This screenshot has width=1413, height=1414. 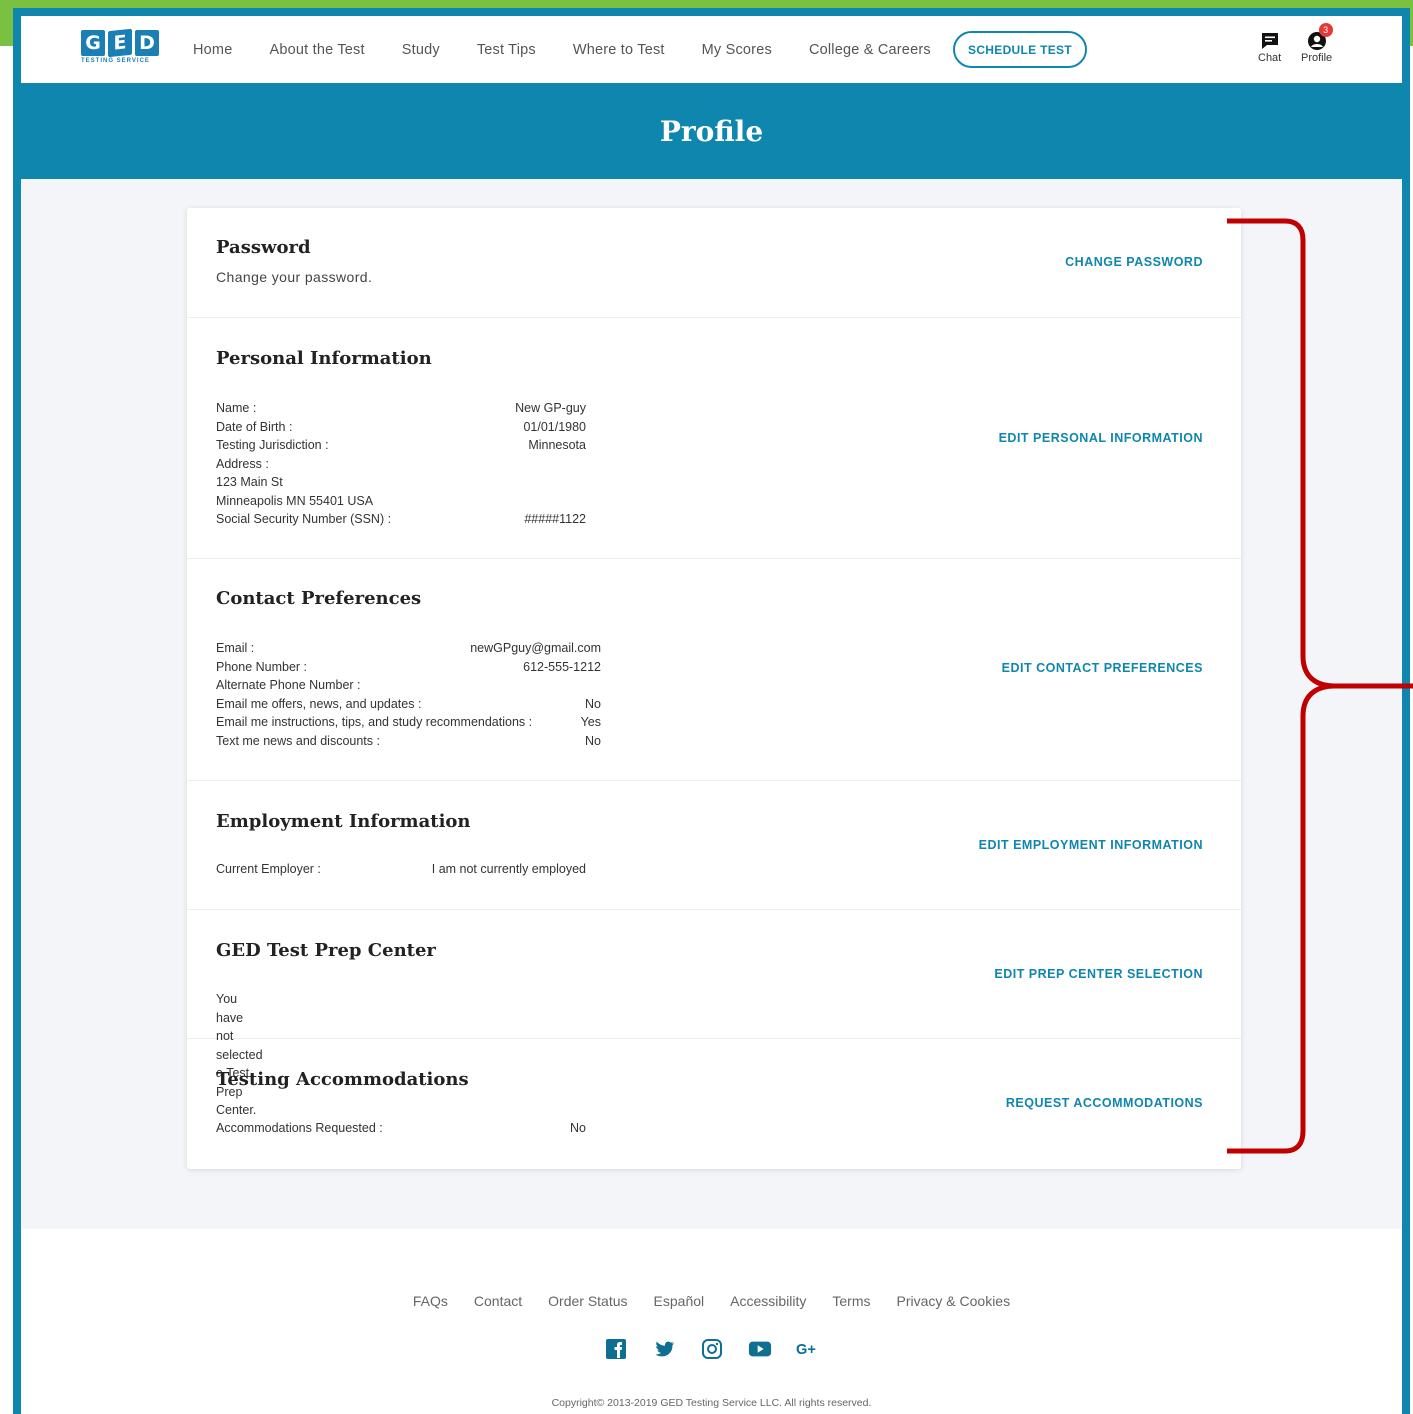 What do you see at coordinates (616, 1349) in the screenshot?
I see `facebook-icon` at bounding box center [616, 1349].